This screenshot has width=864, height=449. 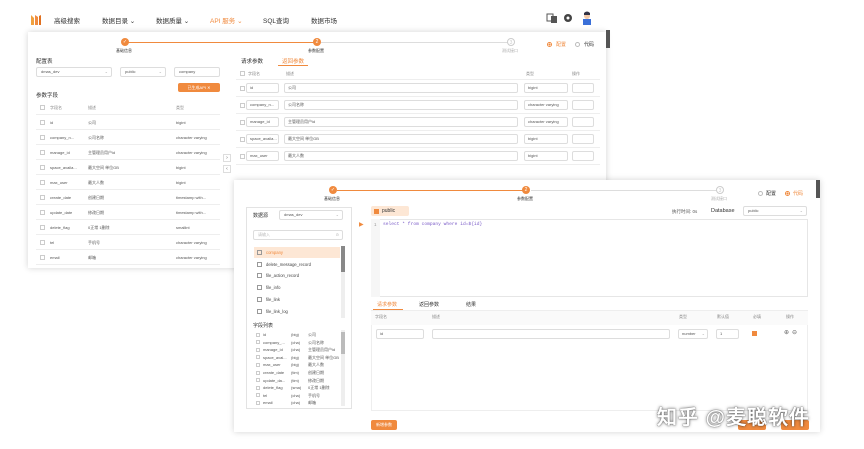 I want to click on tab-response-params: 返回参数, so click(x=429, y=304).